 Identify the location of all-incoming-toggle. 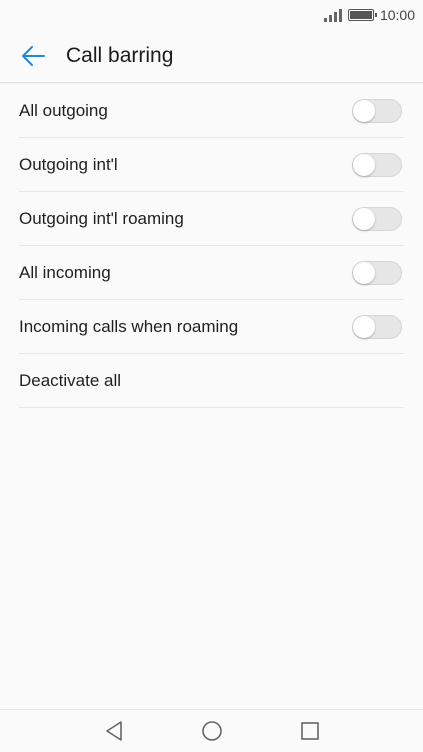
(377, 272).